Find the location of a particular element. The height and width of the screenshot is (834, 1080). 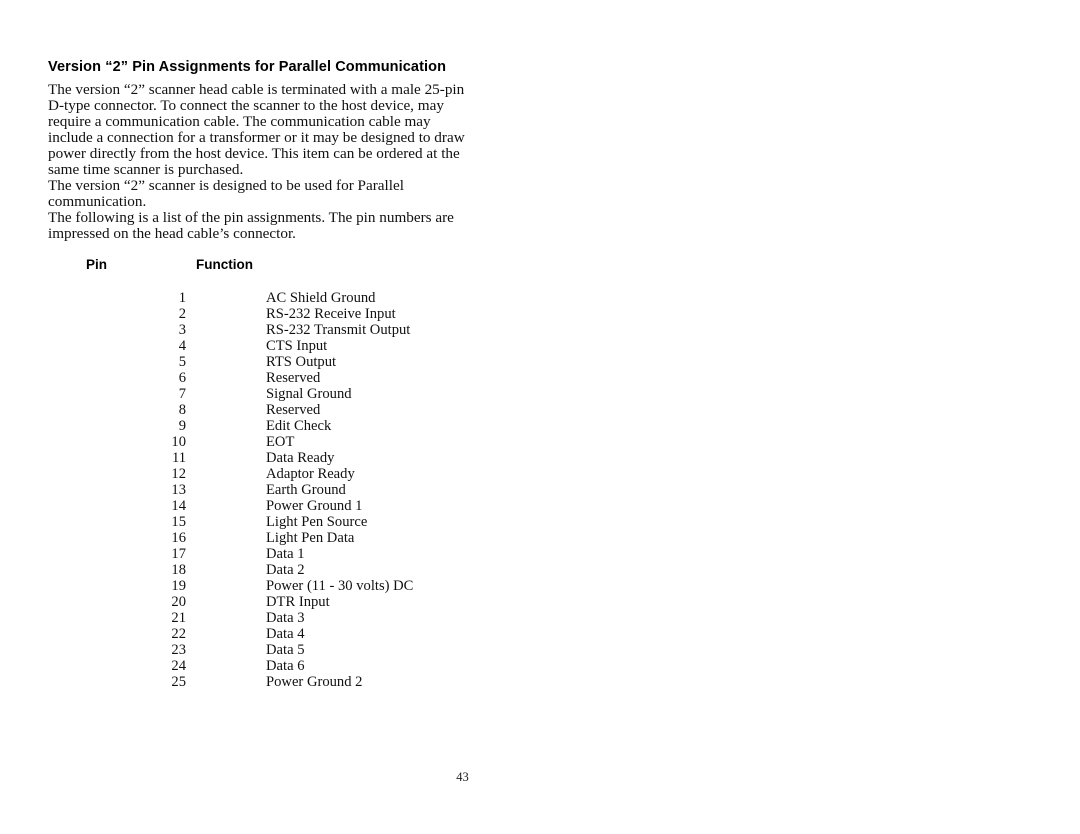

pin-number-cell: 8 is located at coordinates (182, 410).